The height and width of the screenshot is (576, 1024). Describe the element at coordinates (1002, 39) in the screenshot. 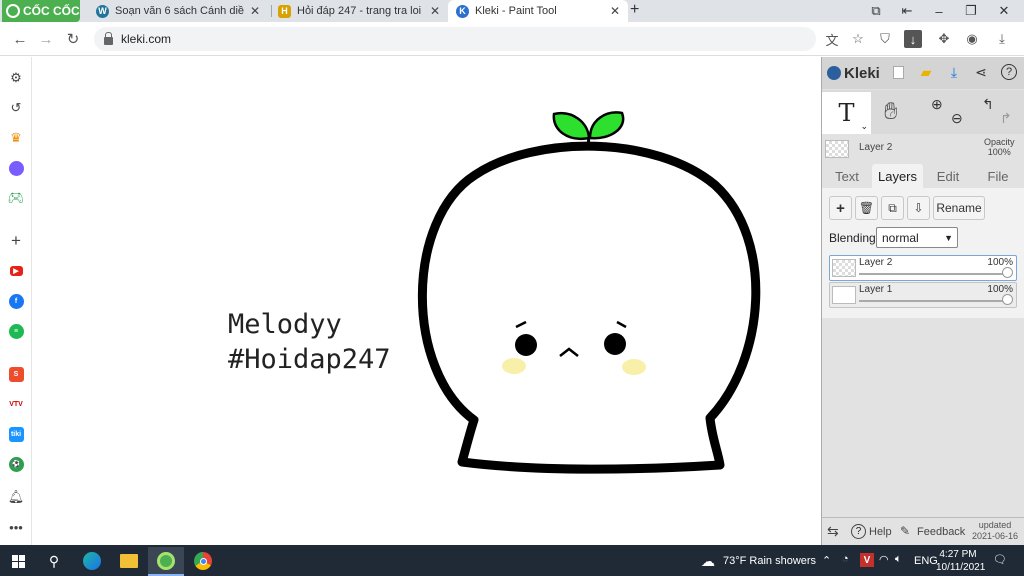

I see `downloads-icon: ⤓` at that location.